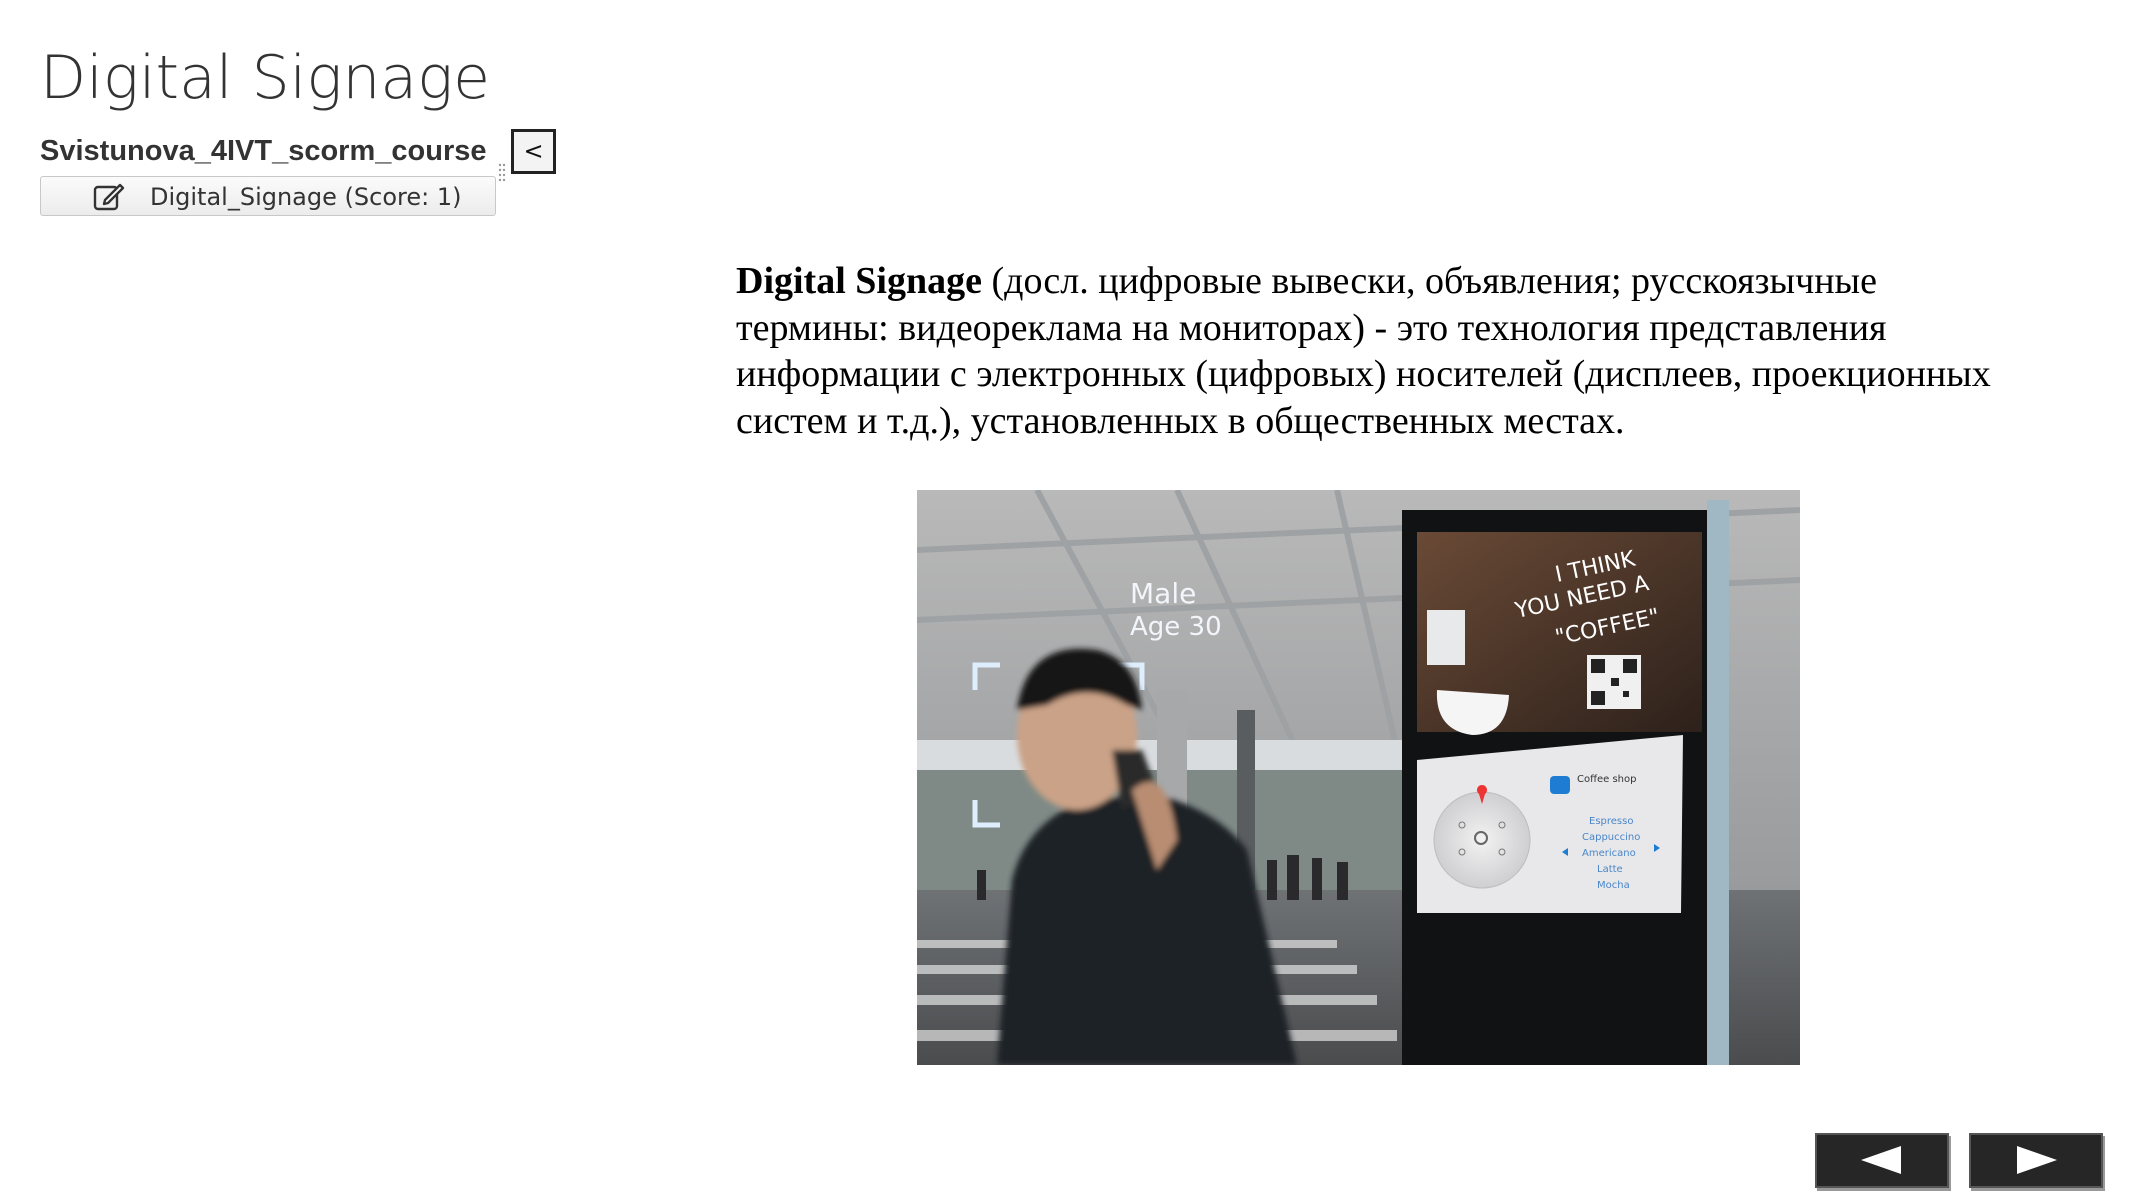 Image resolution: width=2138 pixels, height=1204 pixels. Describe the element at coordinates (109, 197) in the screenshot. I see `edit-icon` at that location.